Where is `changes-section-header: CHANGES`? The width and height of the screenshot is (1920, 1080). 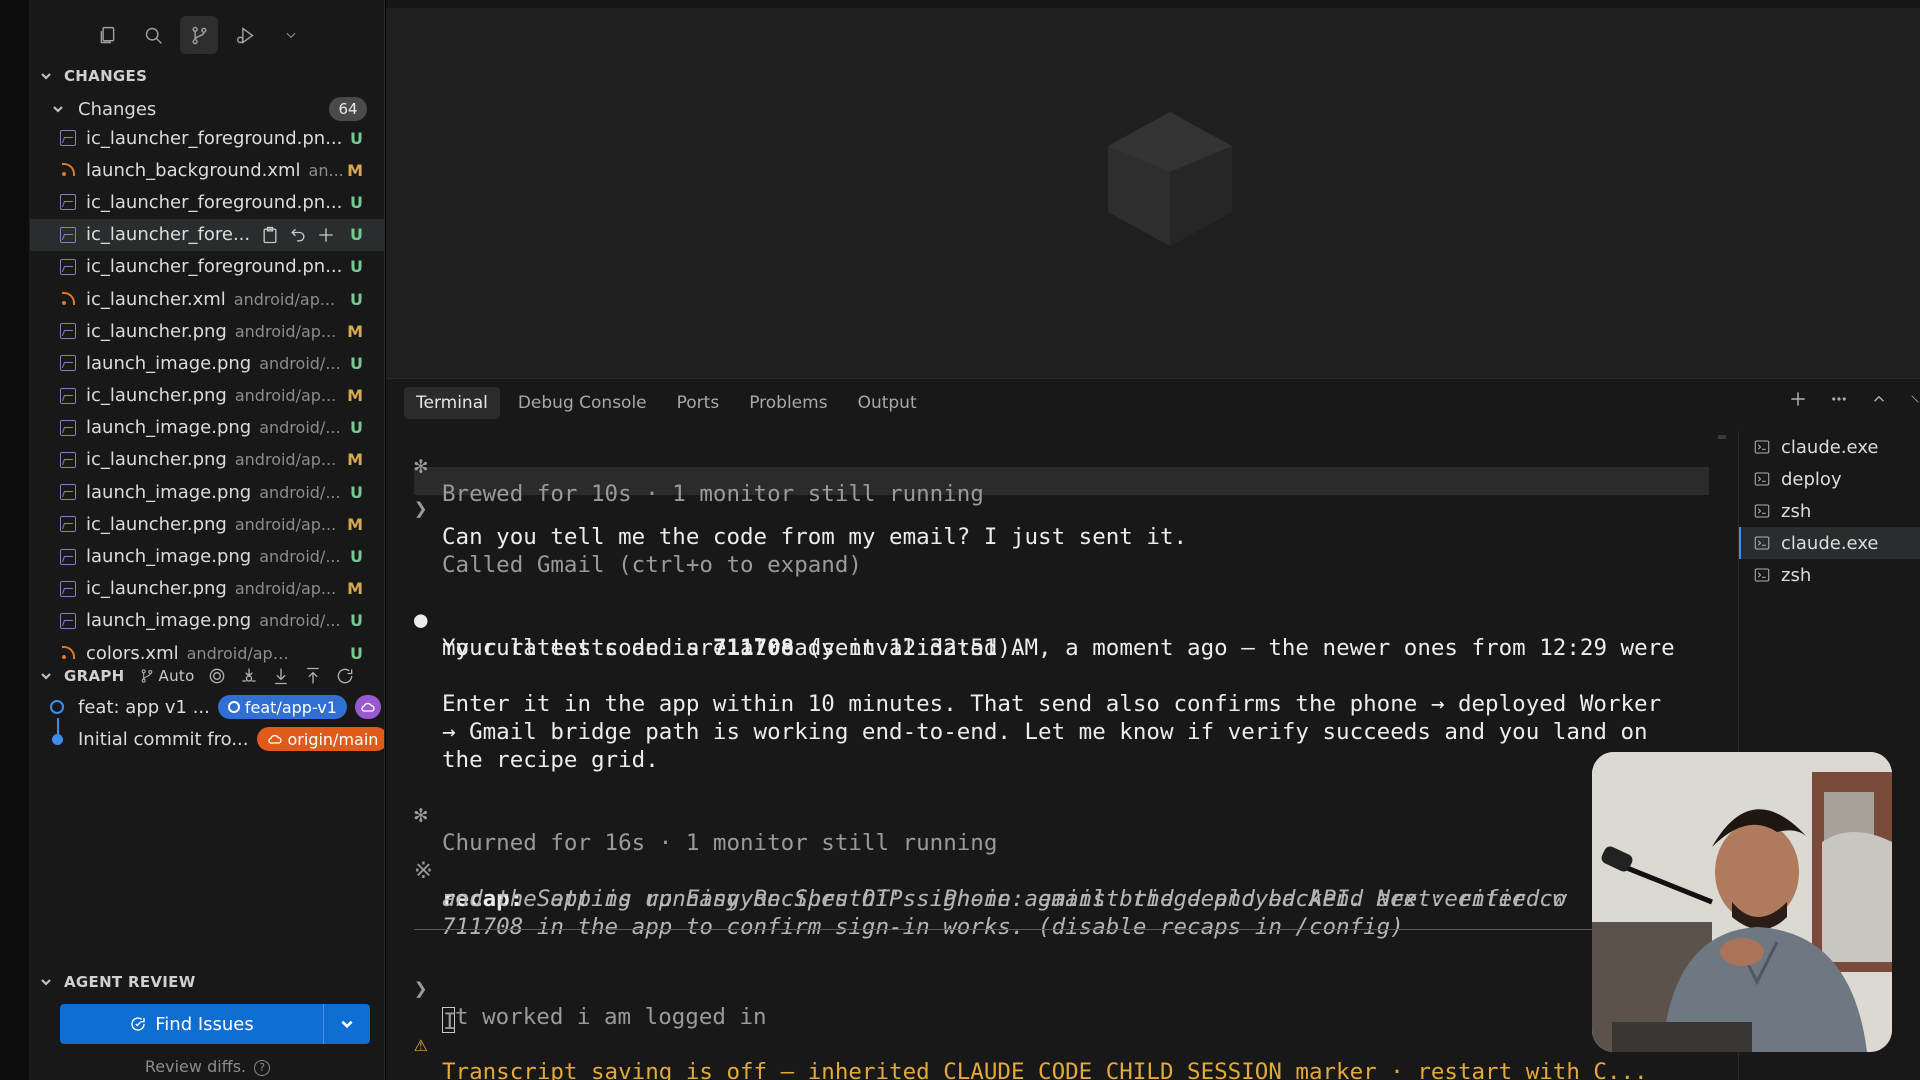 changes-section-header: CHANGES is located at coordinates (207, 76).